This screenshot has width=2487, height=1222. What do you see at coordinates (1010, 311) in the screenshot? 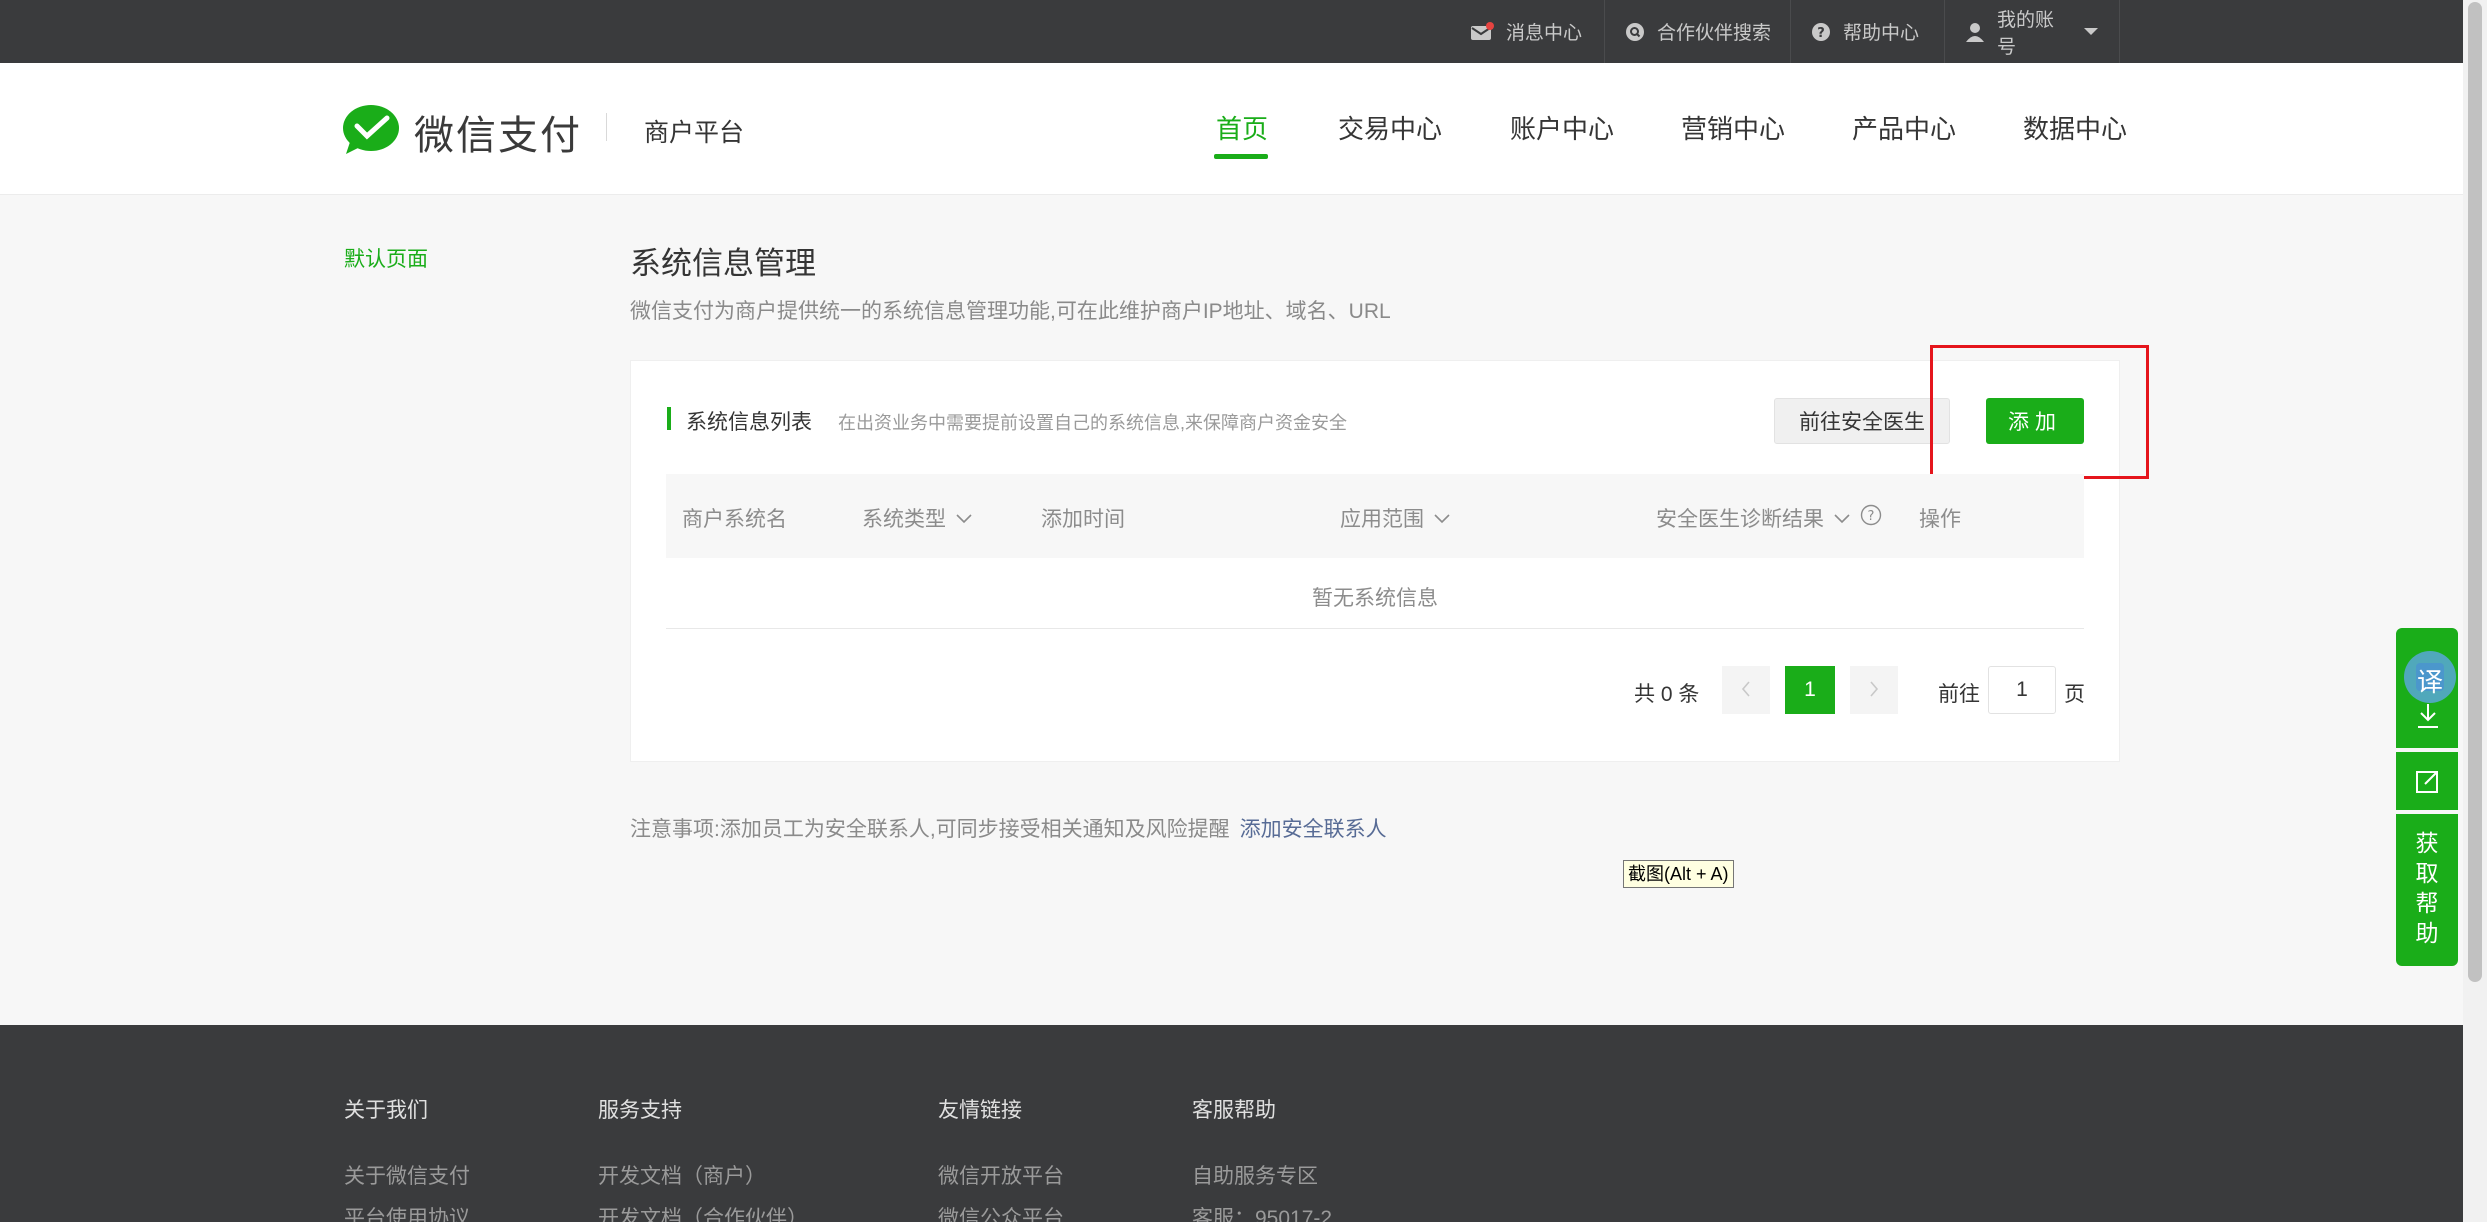
I see `page-description: 微信支付为商户提供统一的系统信息管理功能,可在此维护商户IP地址、域名、URL` at bounding box center [1010, 311].